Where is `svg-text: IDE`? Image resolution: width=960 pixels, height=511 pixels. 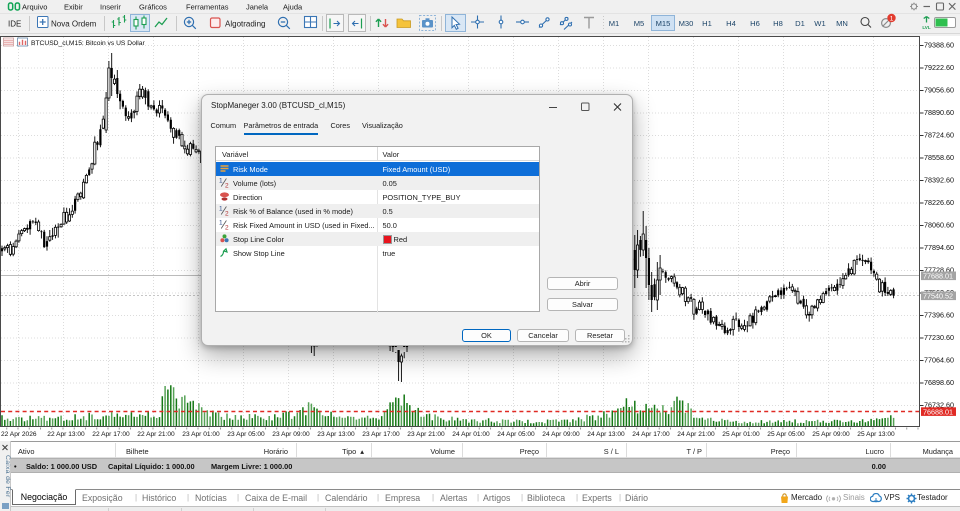
svg-text: IDE is located at coordinates (14, 24).